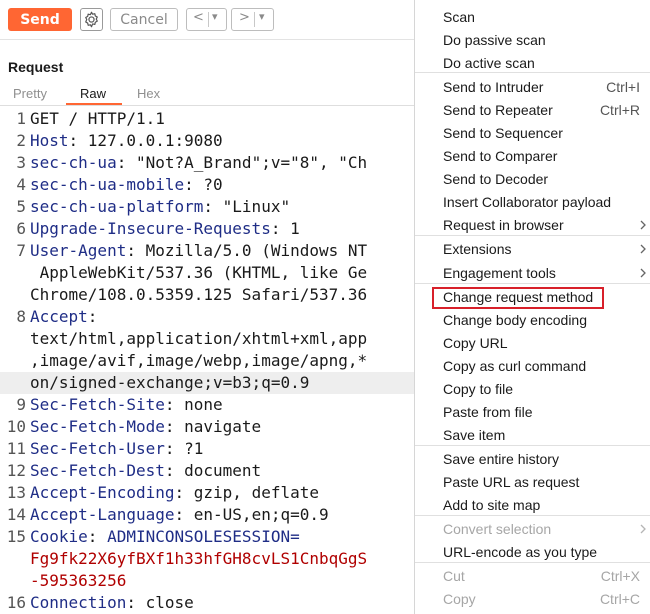  What do you see at coordinates (150, 228) in the screenshot?
I see `header-name: Upgrade-Insecure-Requests` at bounding box center [150, 228].